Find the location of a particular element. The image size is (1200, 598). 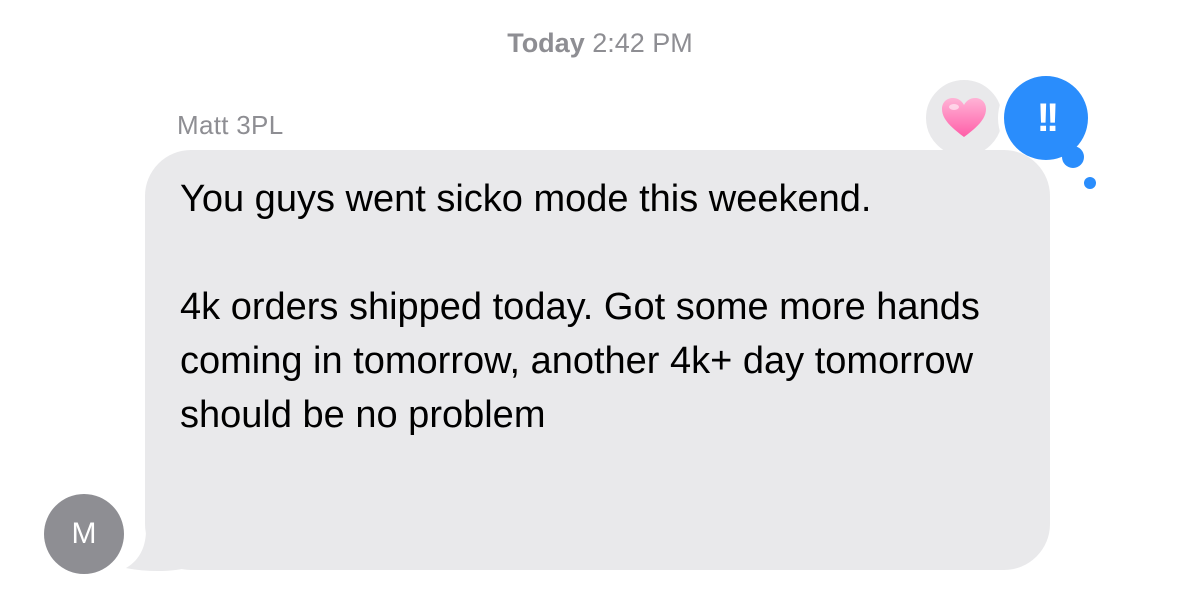

avatar-initial: M is located at coordinates (84, 533).